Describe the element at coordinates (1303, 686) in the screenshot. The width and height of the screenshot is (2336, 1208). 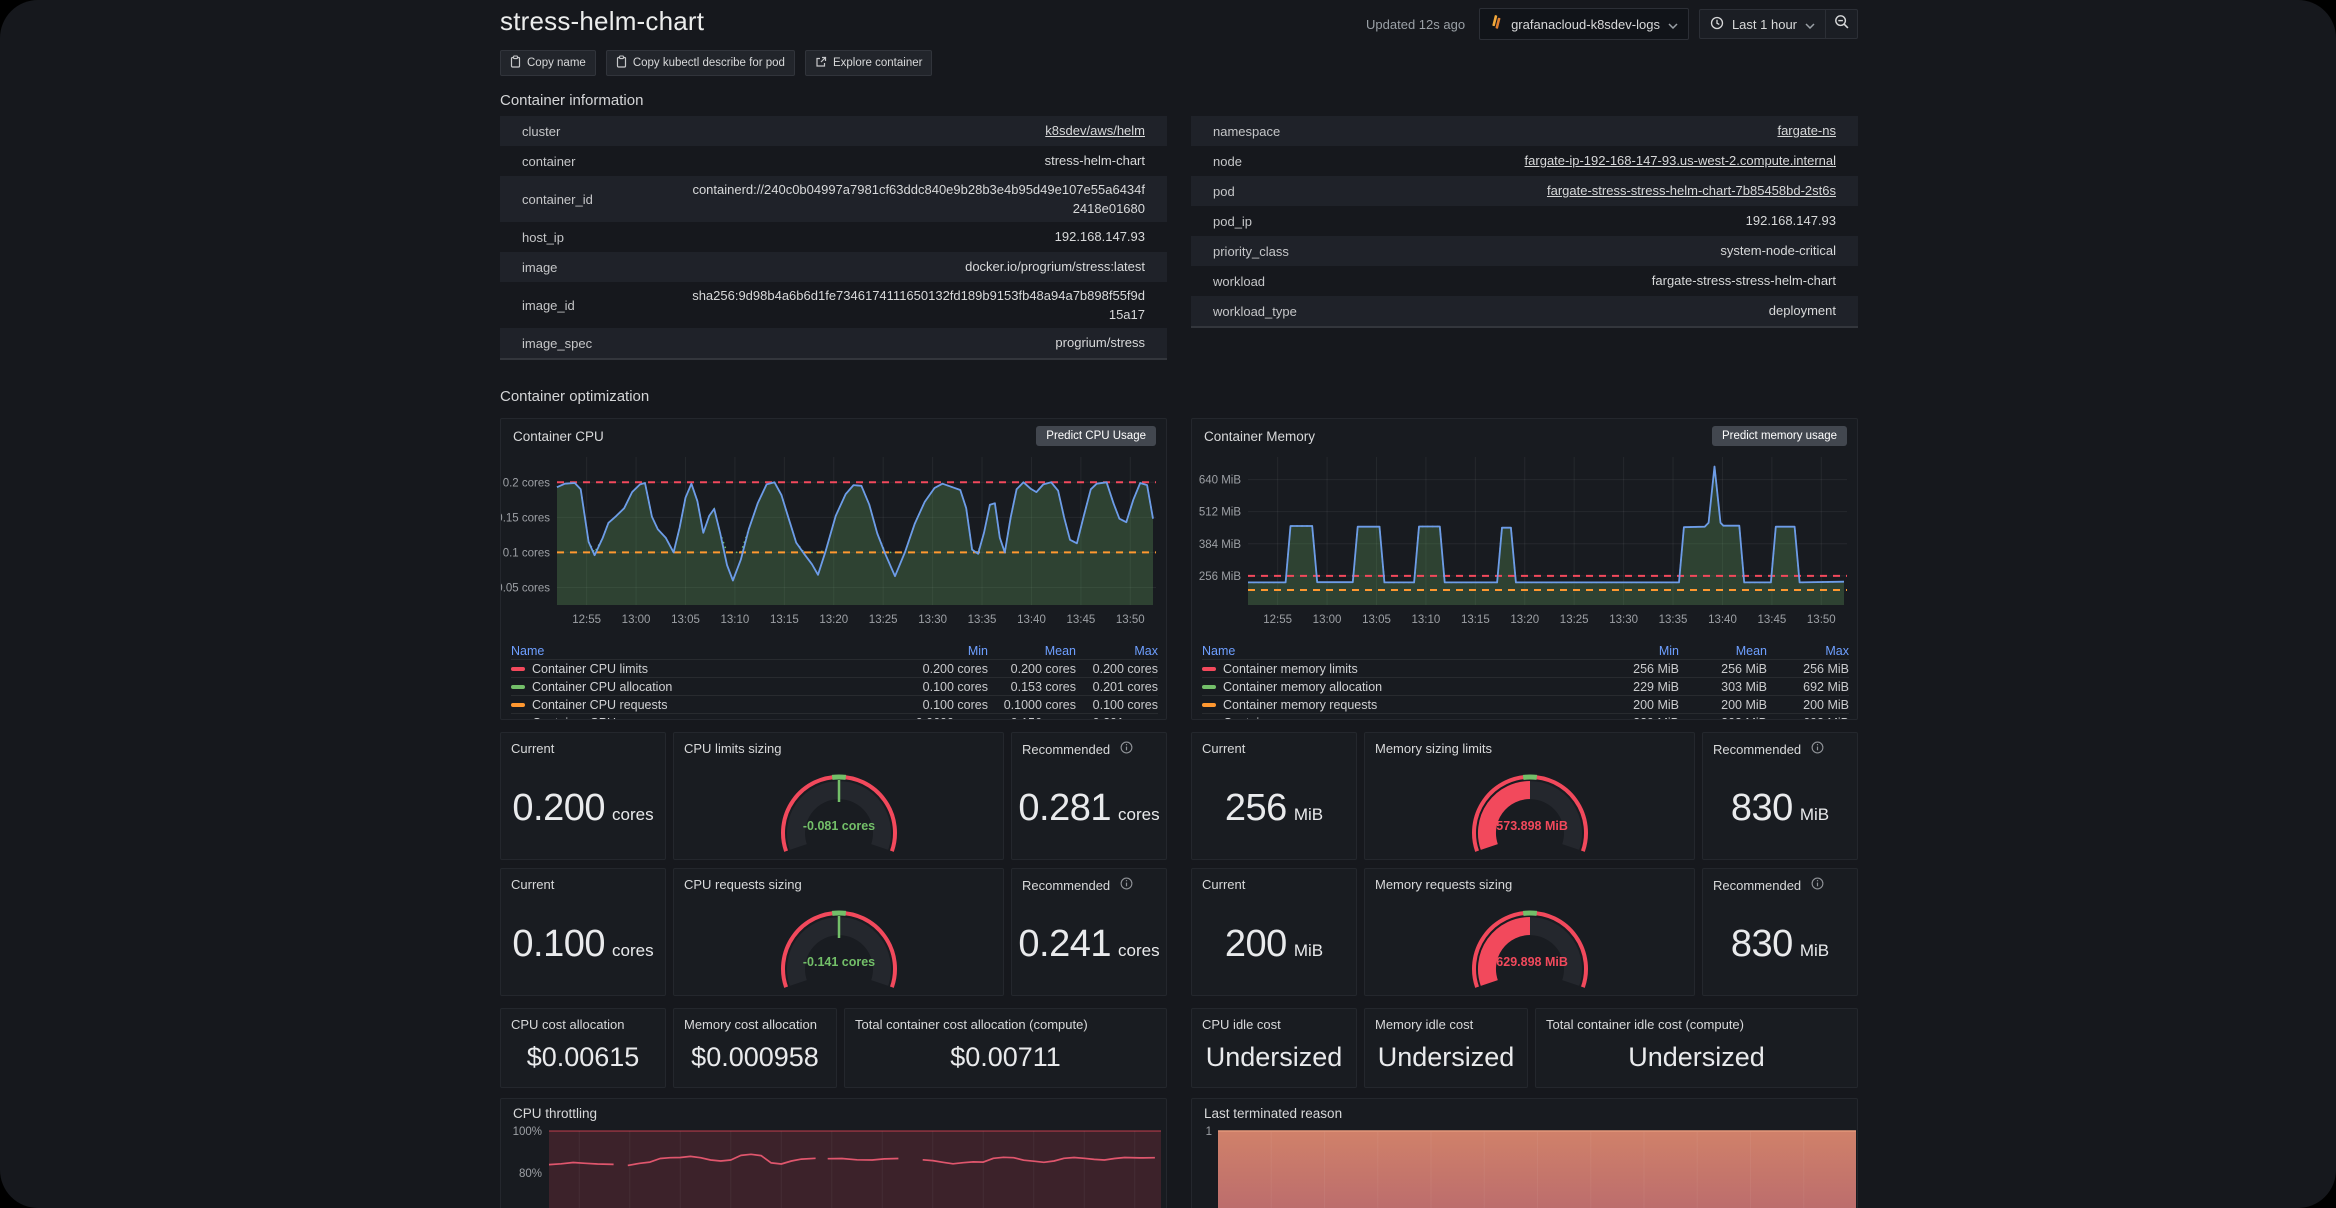
I see `series-label: Container memory allocation` at that location.